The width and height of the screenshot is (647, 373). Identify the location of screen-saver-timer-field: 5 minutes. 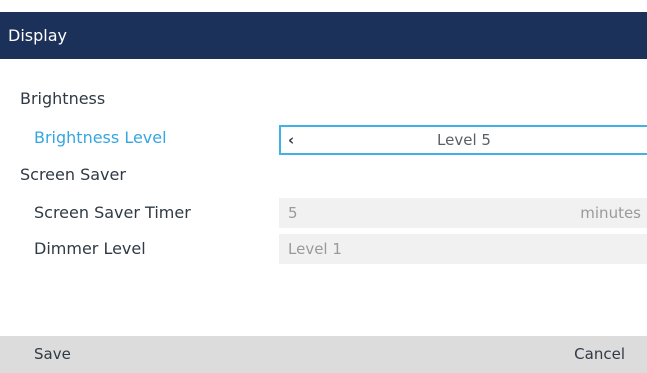
(463, 213).